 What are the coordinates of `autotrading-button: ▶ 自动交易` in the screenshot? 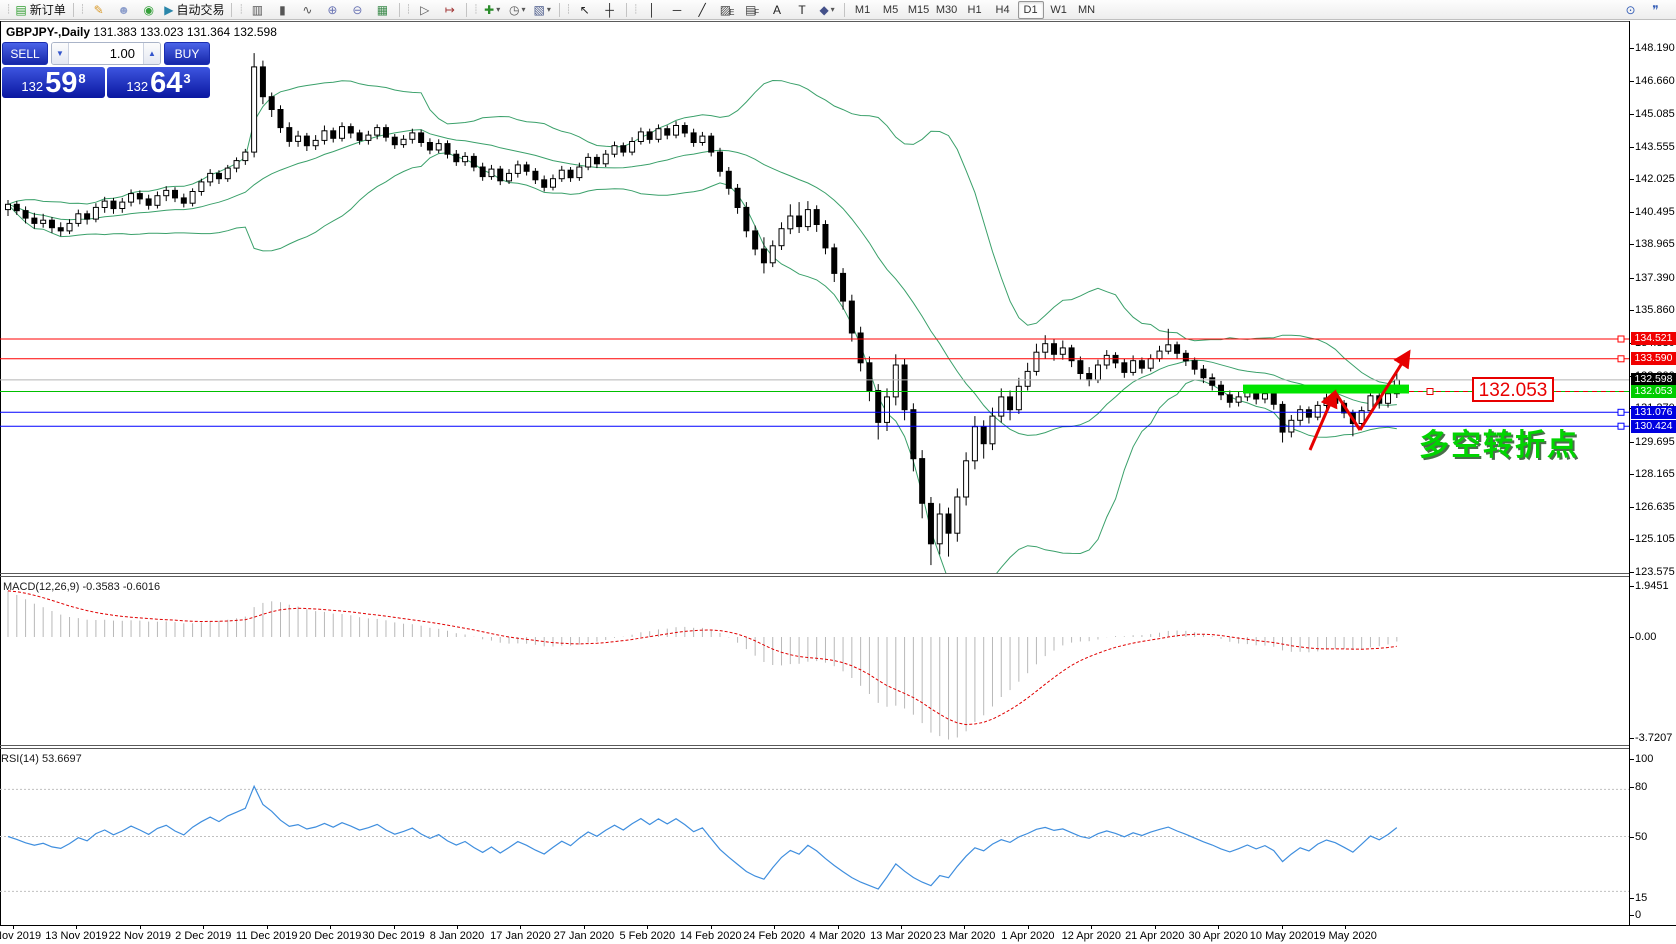 It's located at (194, 10).